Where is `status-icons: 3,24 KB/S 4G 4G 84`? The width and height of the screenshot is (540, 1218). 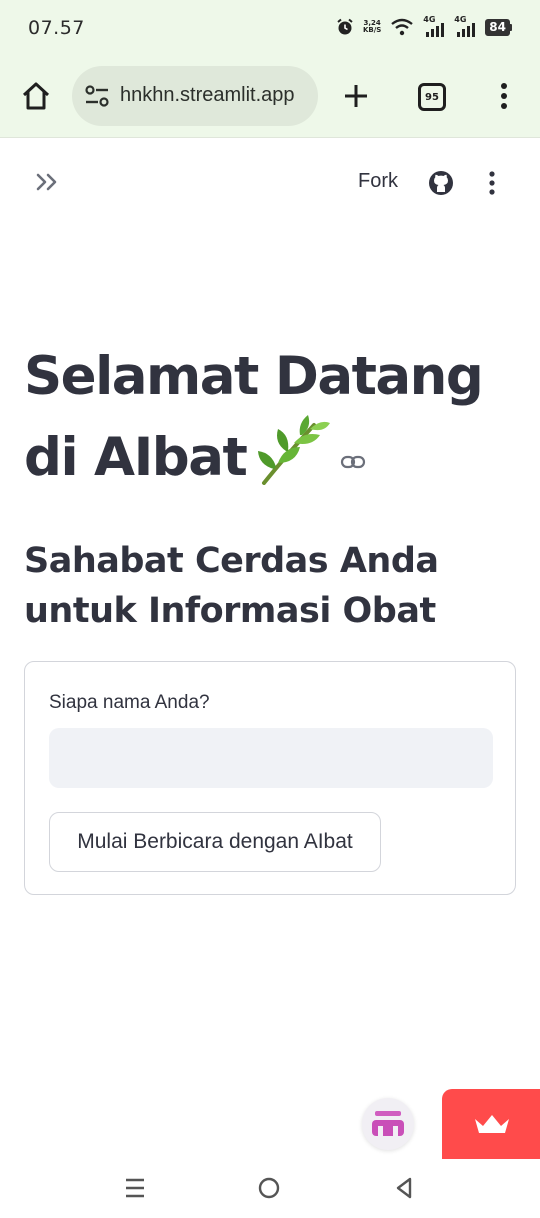
status-icons: 3,24 KB/S 4G 4G 84 is located at coordinates (424, 26).